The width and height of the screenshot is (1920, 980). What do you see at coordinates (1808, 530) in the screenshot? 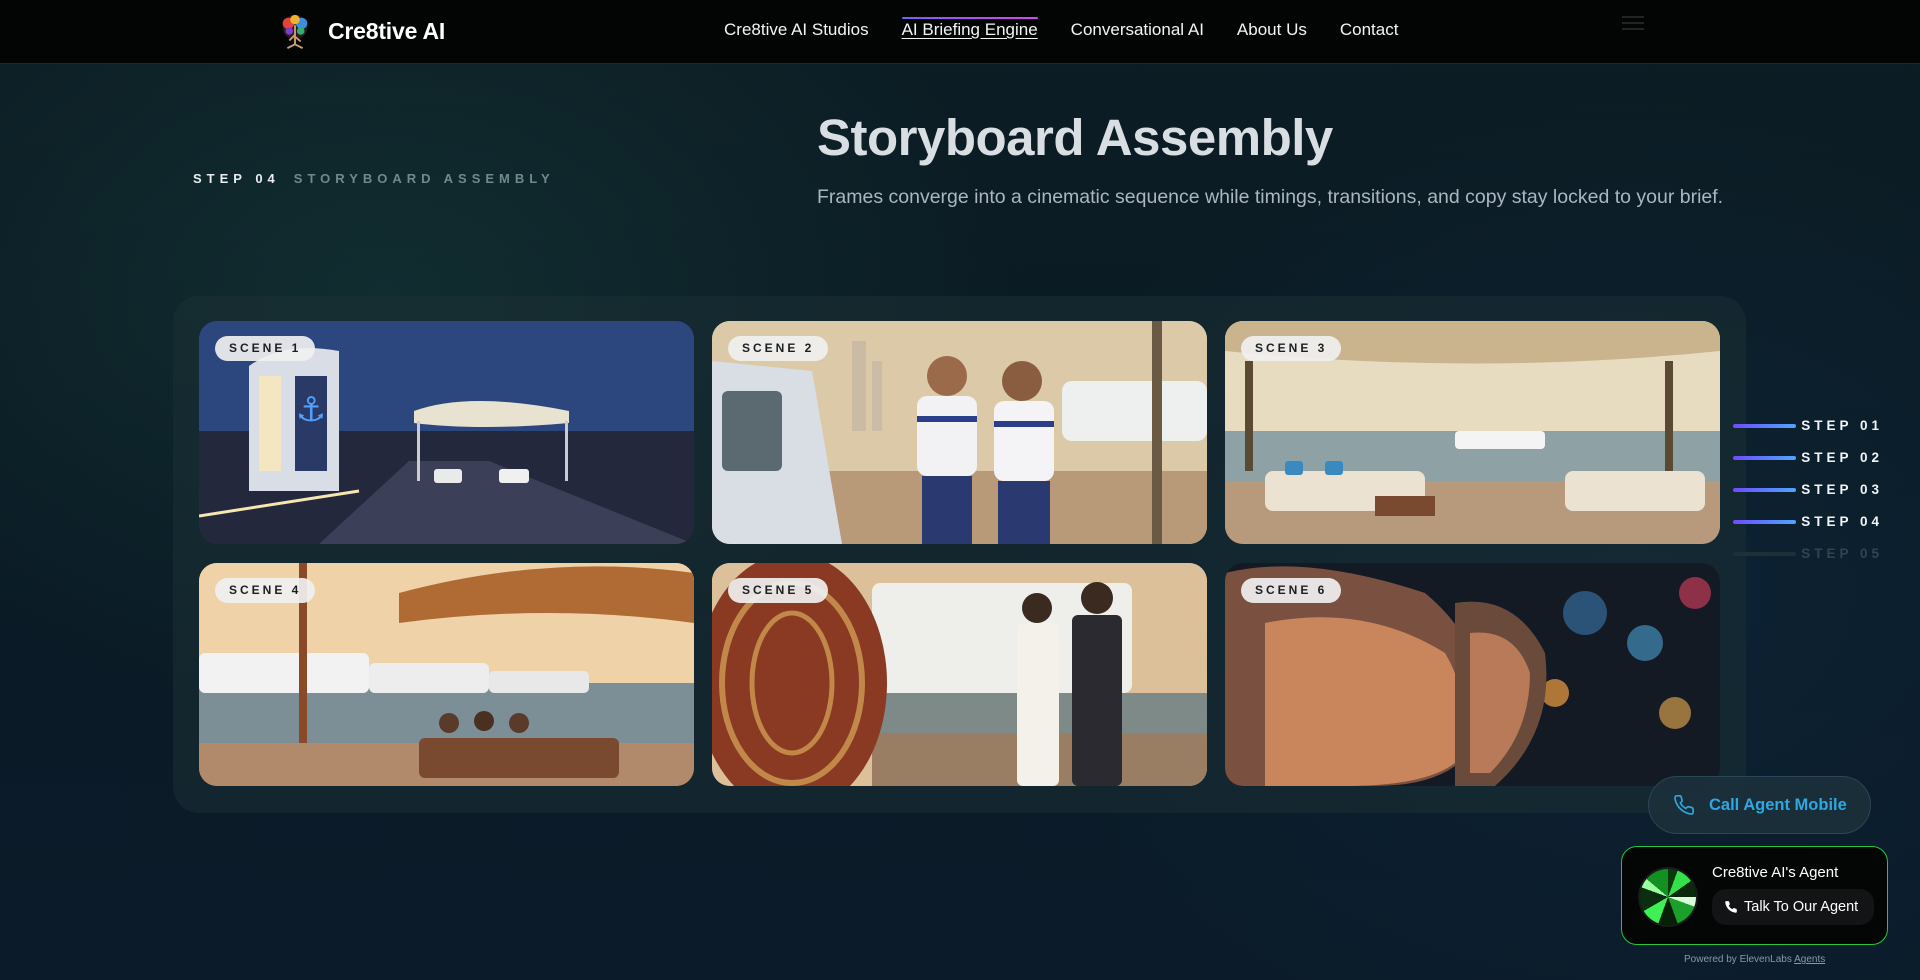
I see `step-nav-item-04: STEP 04` at bounding box center [1808, 530].